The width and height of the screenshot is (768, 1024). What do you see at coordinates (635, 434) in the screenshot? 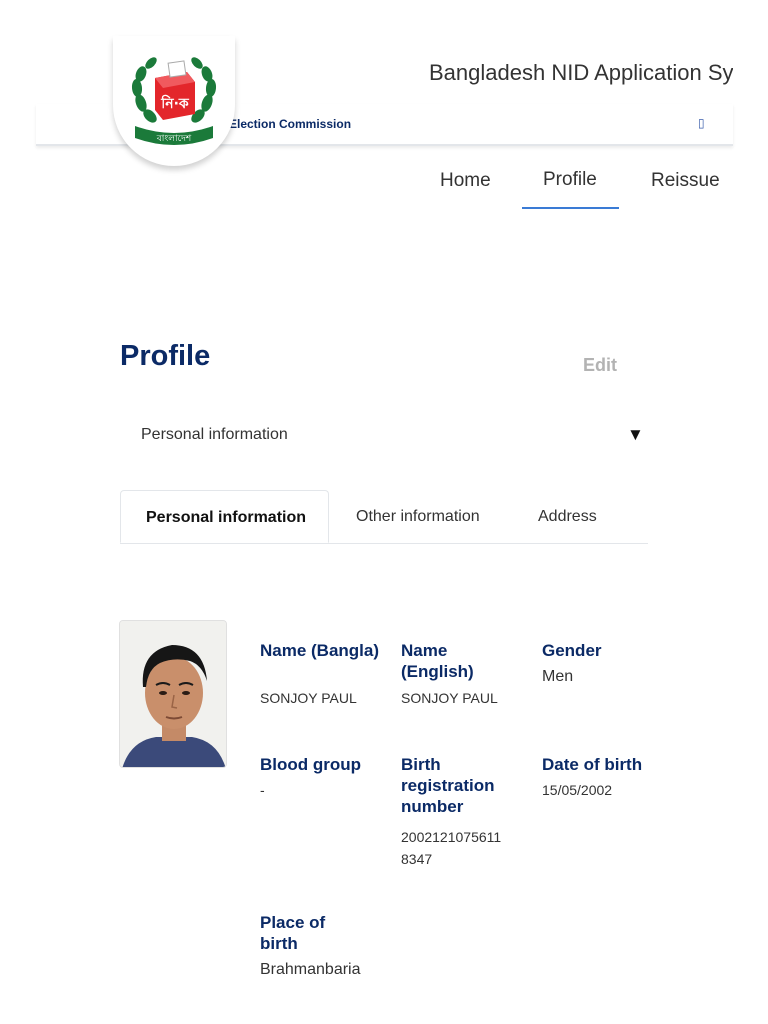
I see `caret-down-icon: ▼` at bounding box center [635, 434].